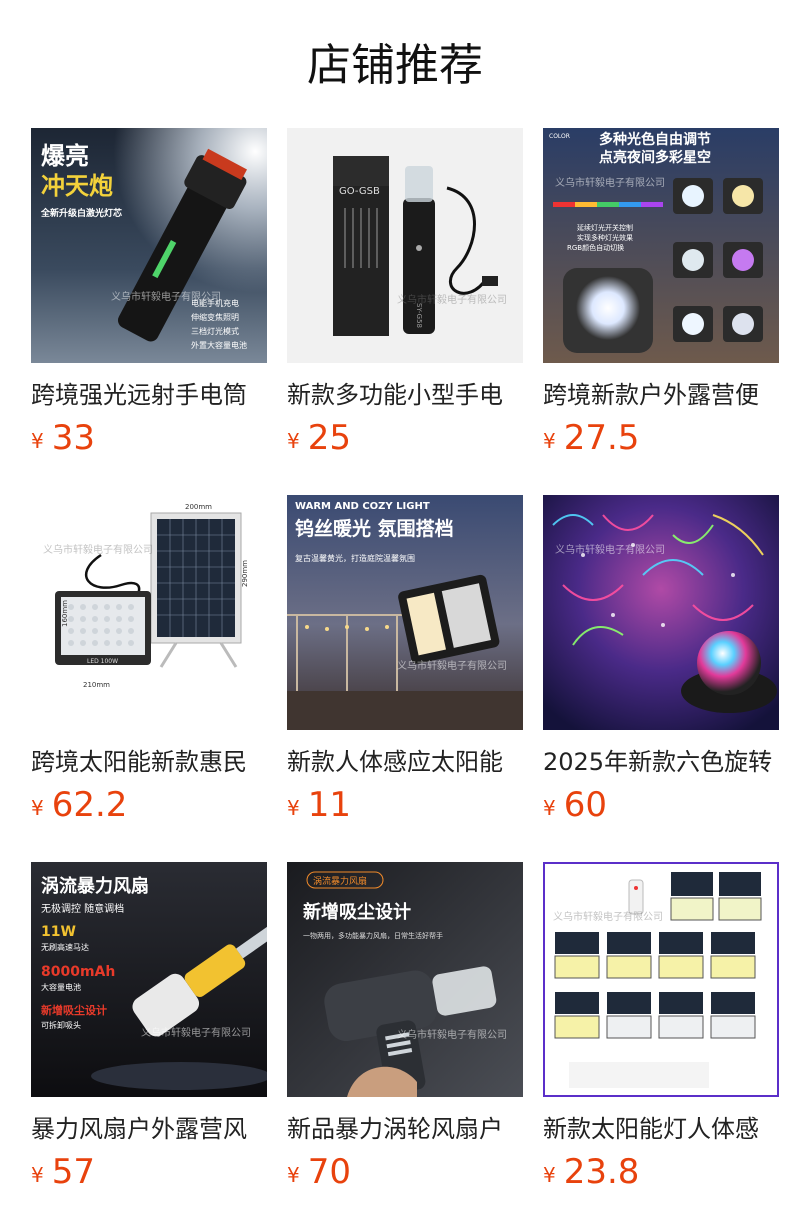 The image size is (790, 1230). I want to click on spec-1: 11W, so click(58, 932).